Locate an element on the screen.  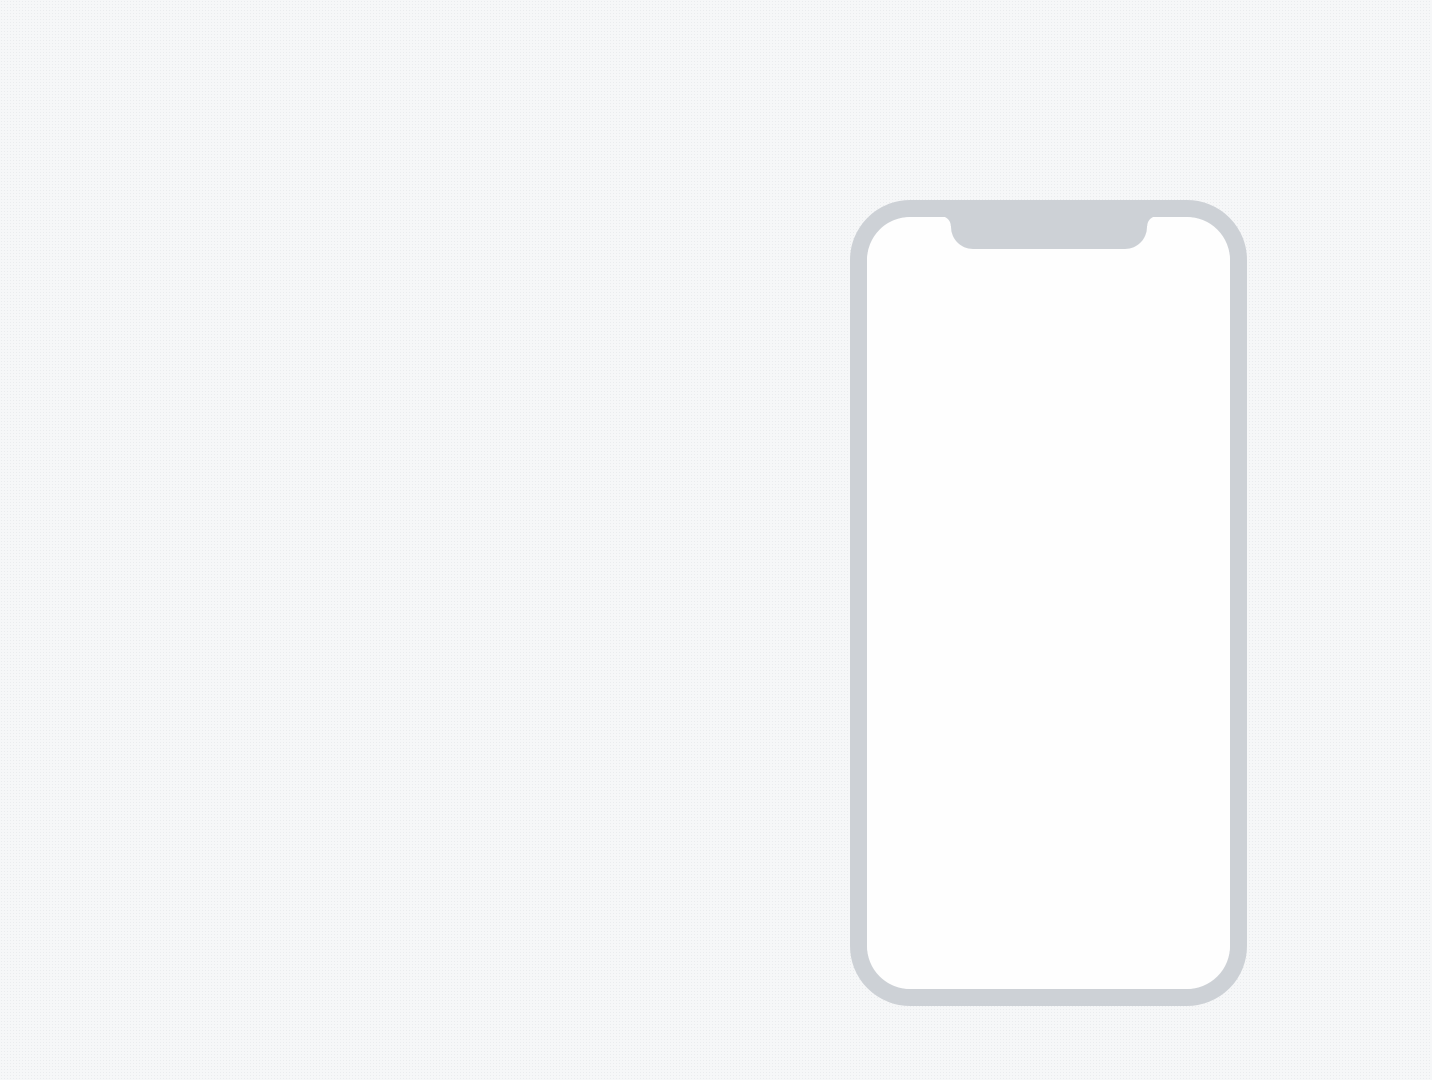
phone-notch is located at coordinates (1048, 232).